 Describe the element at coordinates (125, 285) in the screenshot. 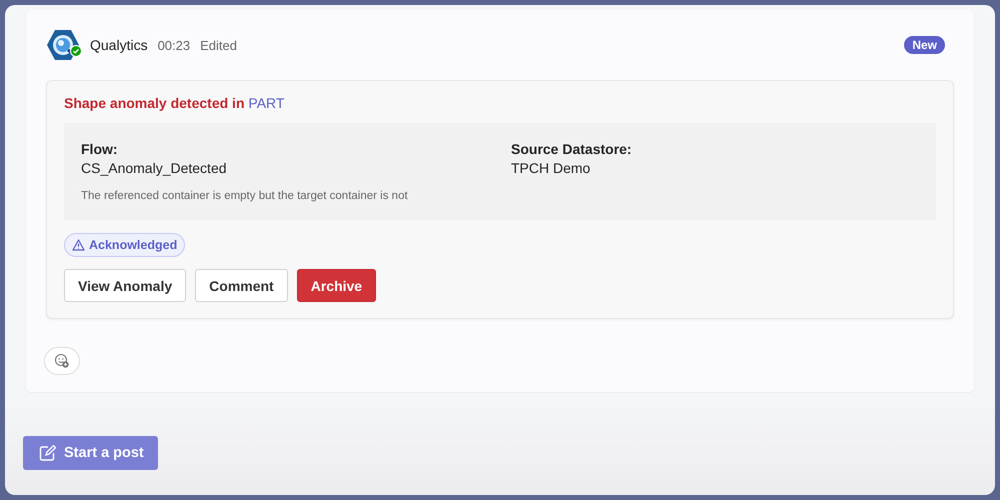

I see `action-button: View Anomaly` at that location.